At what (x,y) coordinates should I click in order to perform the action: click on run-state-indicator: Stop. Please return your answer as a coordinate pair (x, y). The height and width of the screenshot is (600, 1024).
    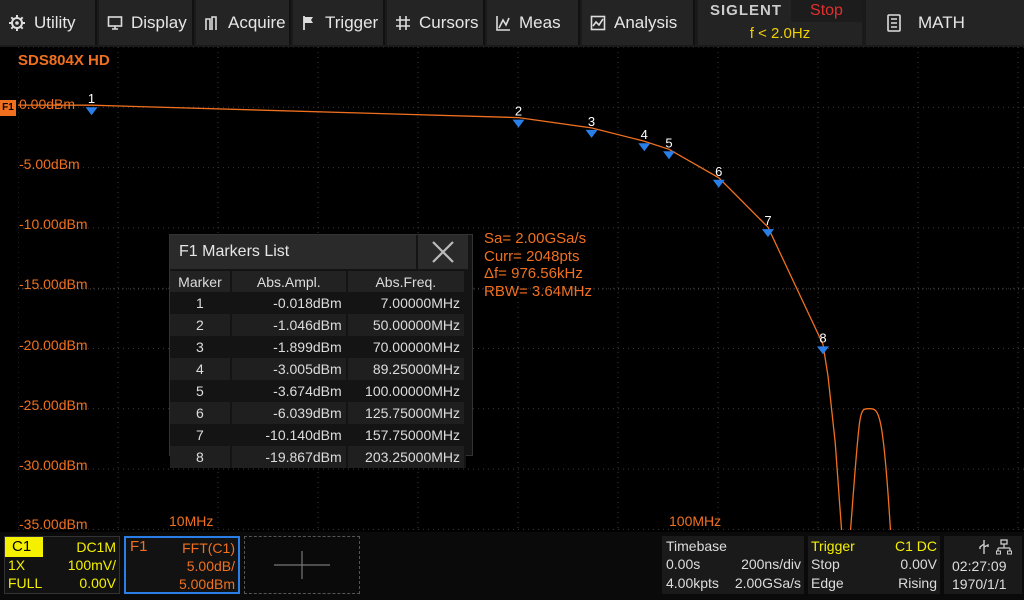
    Looking at the image, I should click on (826, 11).